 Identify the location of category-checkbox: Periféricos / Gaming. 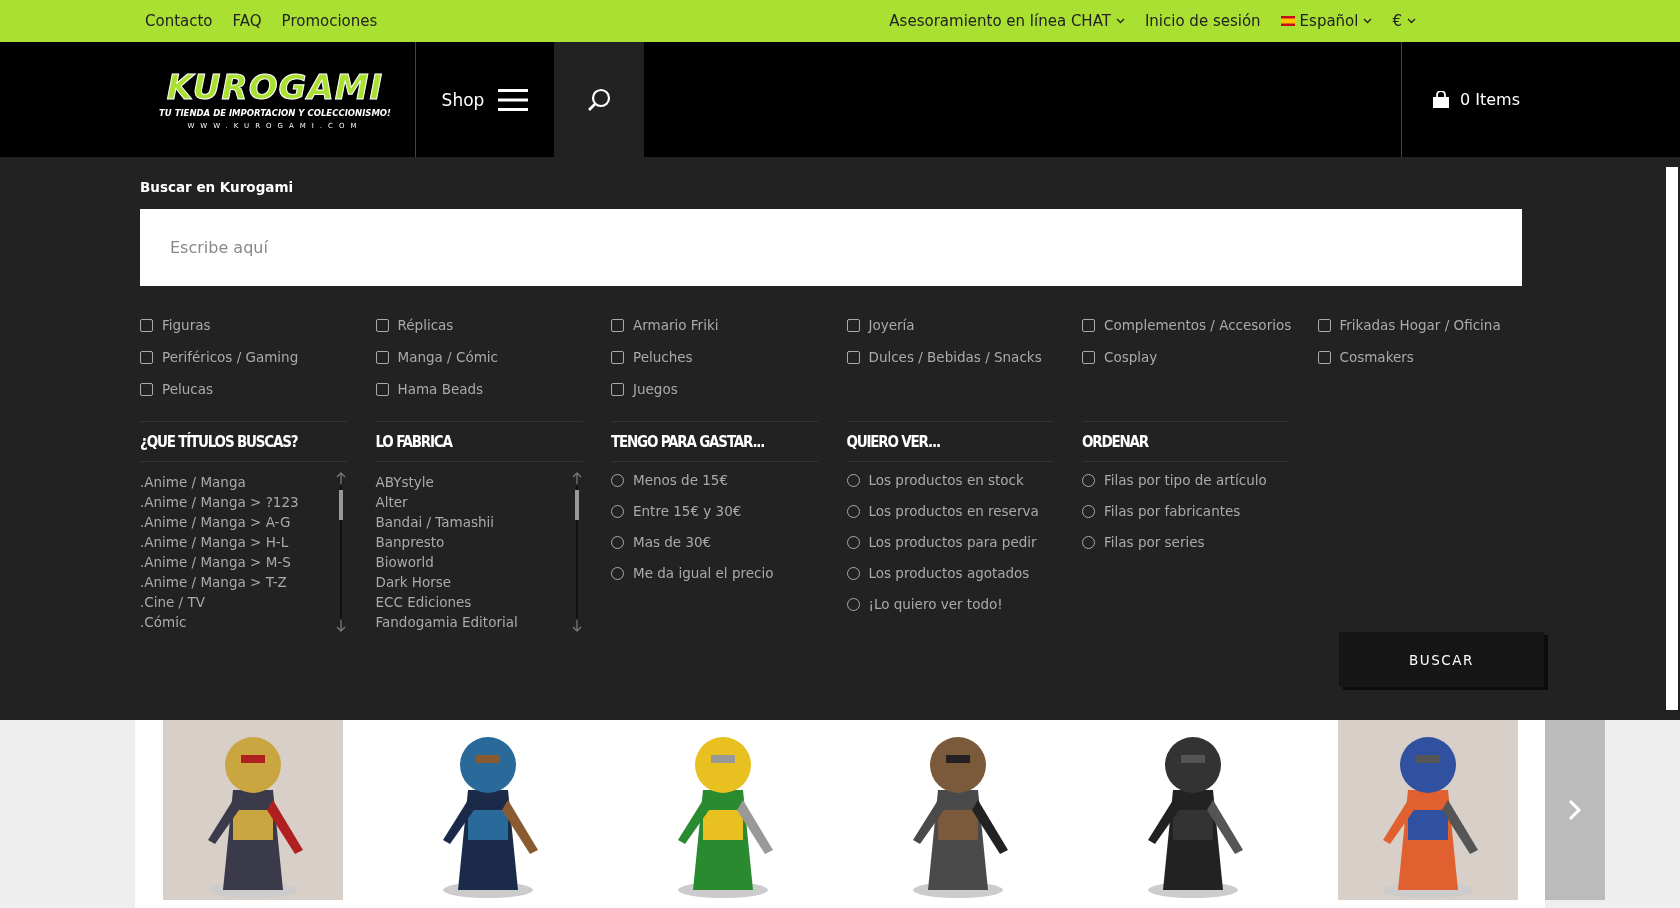
(258, 357).